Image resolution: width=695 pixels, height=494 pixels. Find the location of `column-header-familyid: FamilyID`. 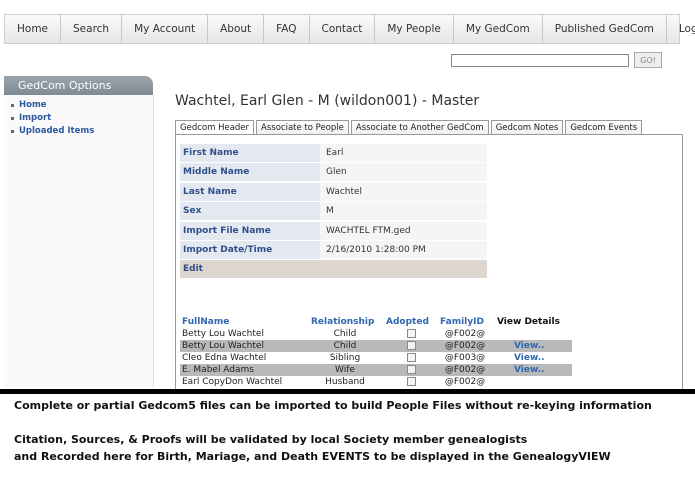

column-header-familyid: FamilyID is located at coordinates (462, 322).